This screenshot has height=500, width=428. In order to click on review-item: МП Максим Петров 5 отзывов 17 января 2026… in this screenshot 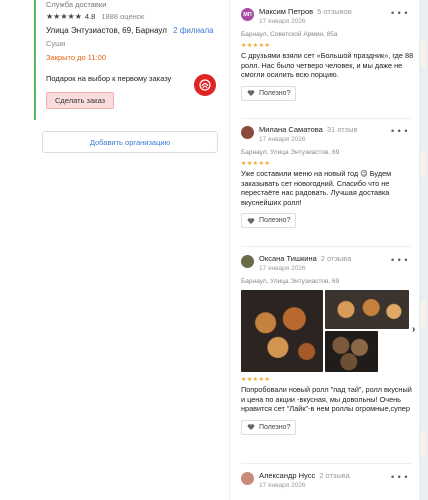, I will do `click(328, 53)`.